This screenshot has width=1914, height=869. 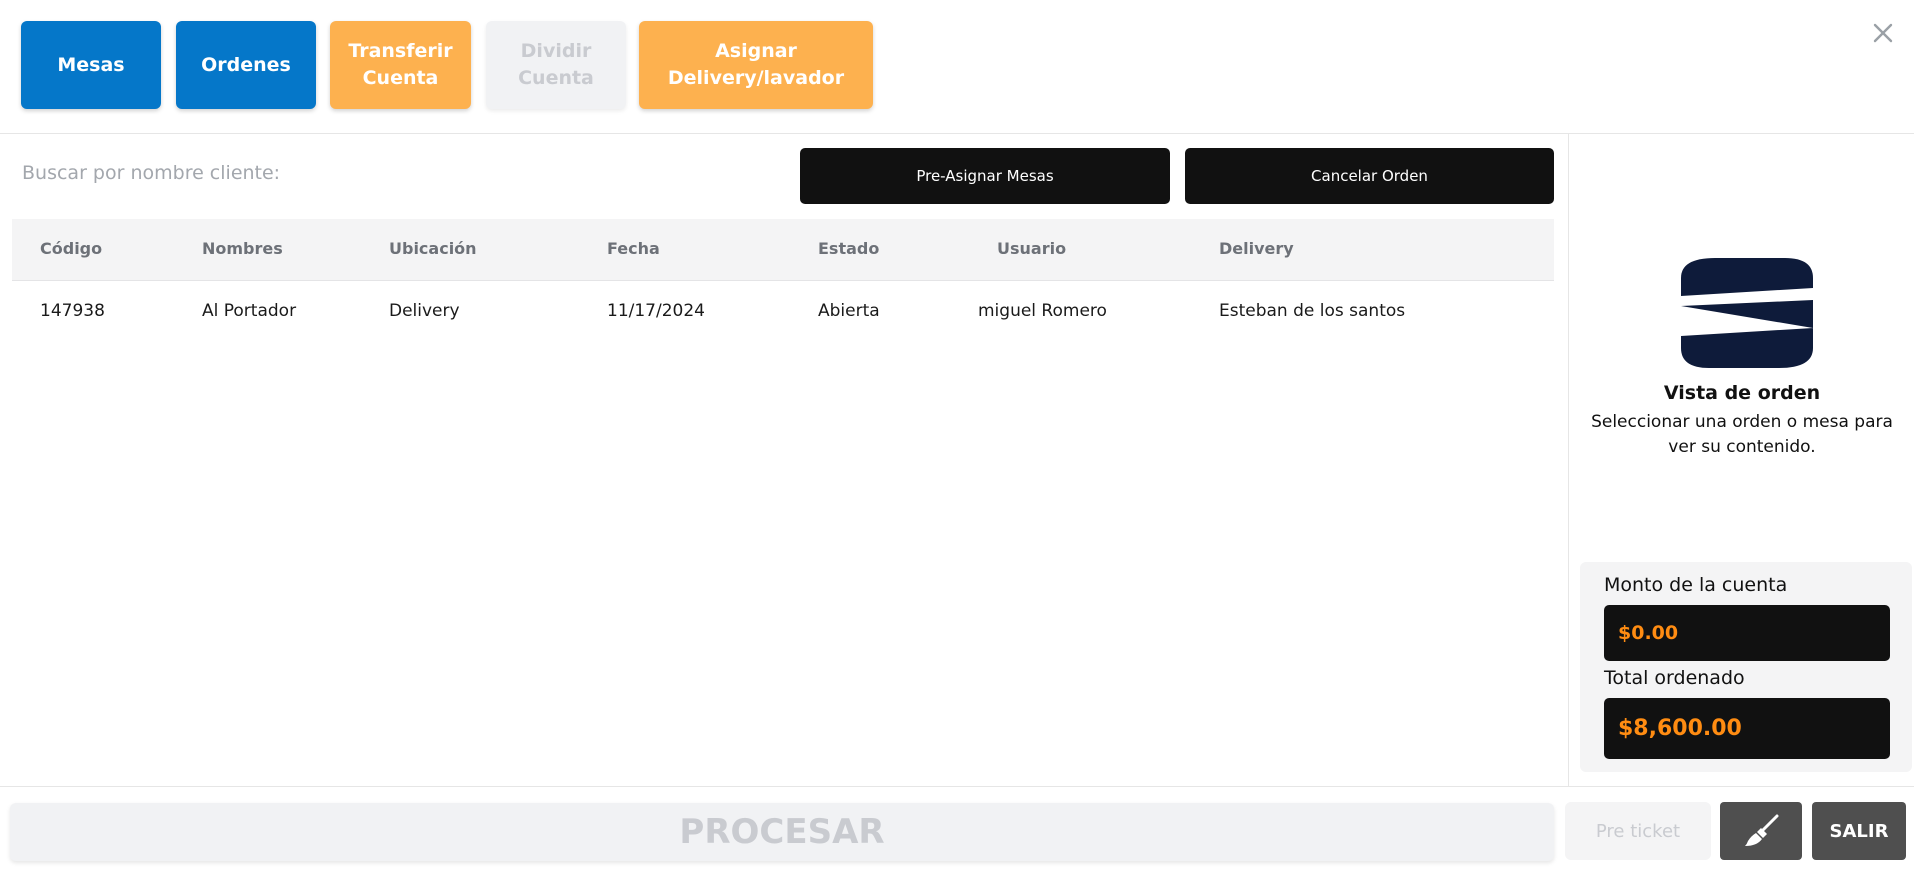 What do you see at coordinates (1859, 831) in the screenshot?
I see `salir-button: SALIR` at bounding box center [1859, 831].